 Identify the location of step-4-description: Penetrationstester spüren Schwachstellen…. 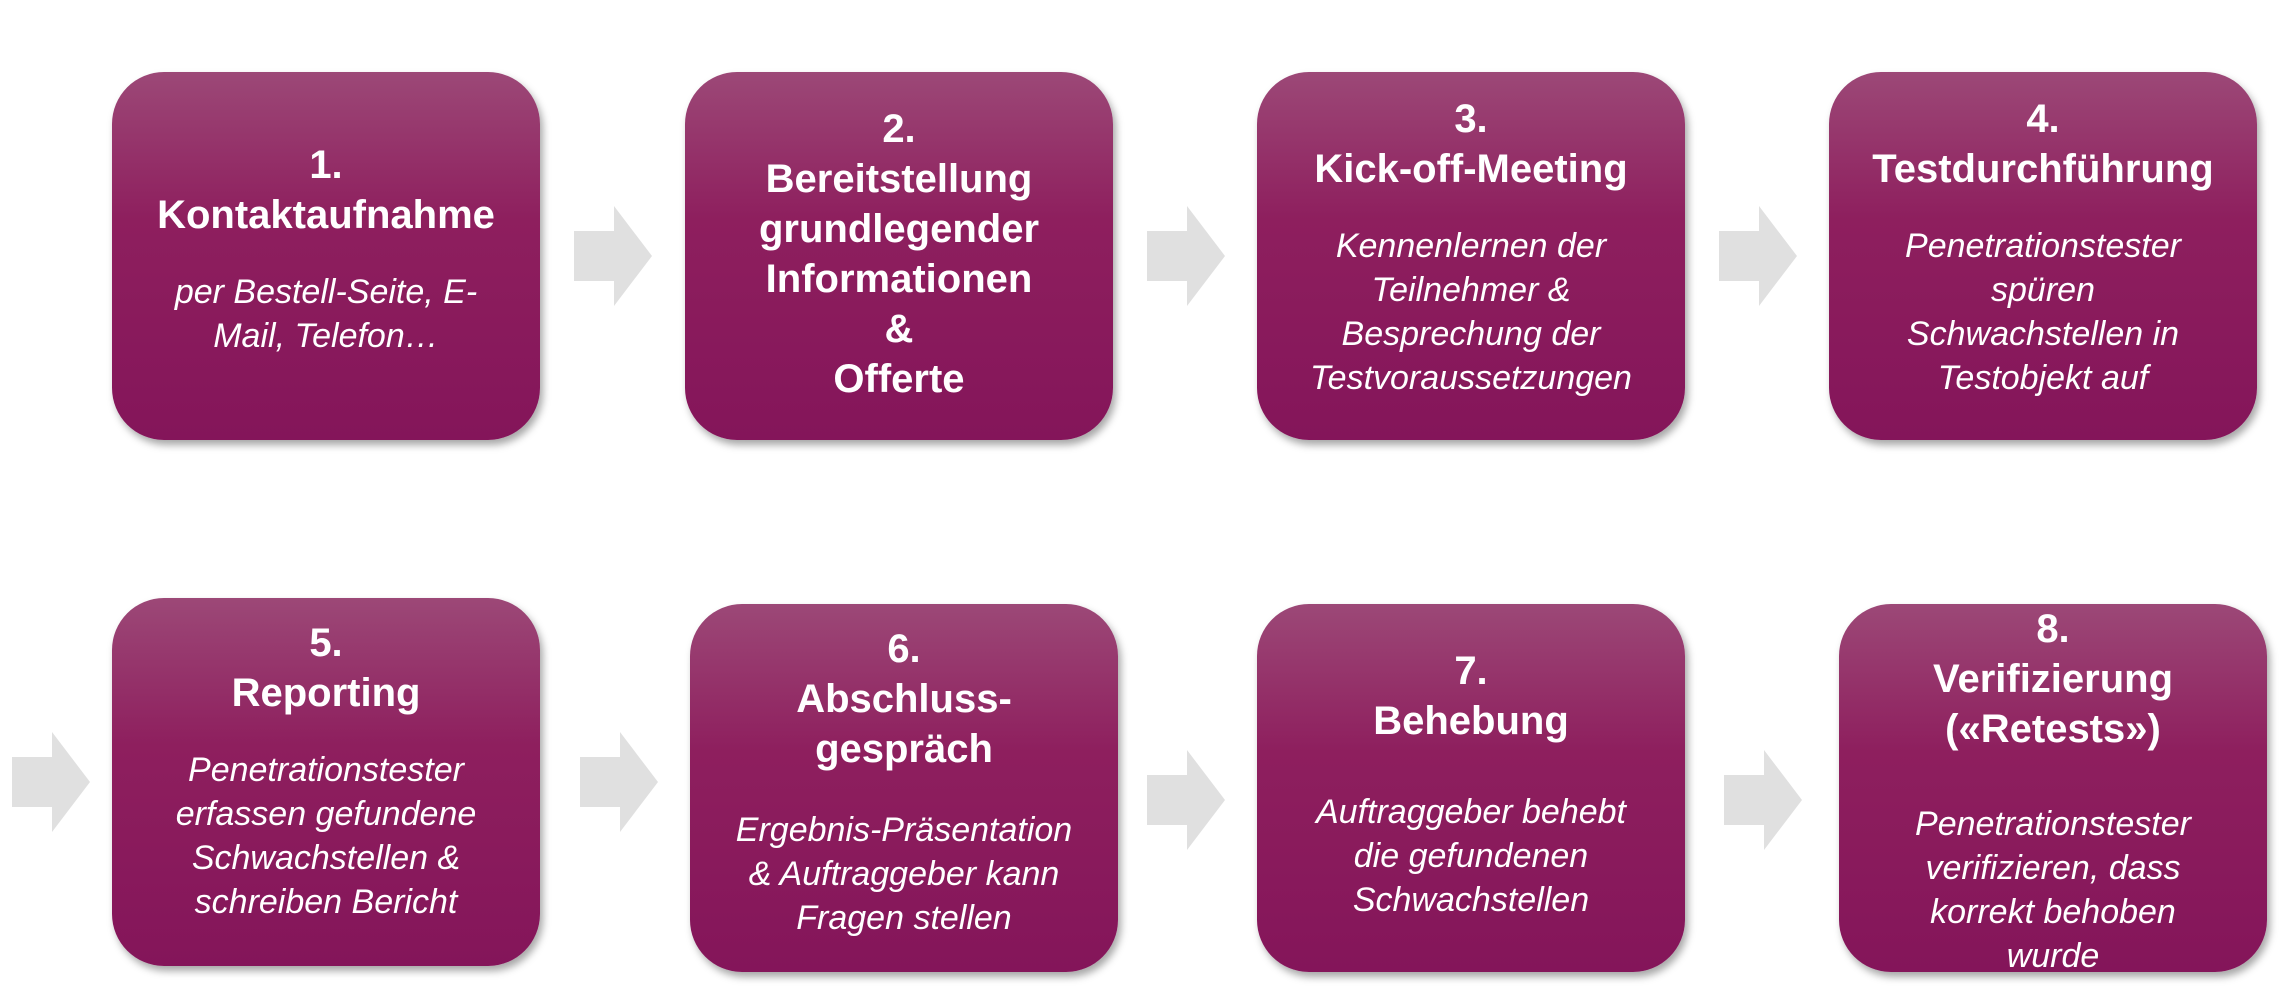
(2043, 312).